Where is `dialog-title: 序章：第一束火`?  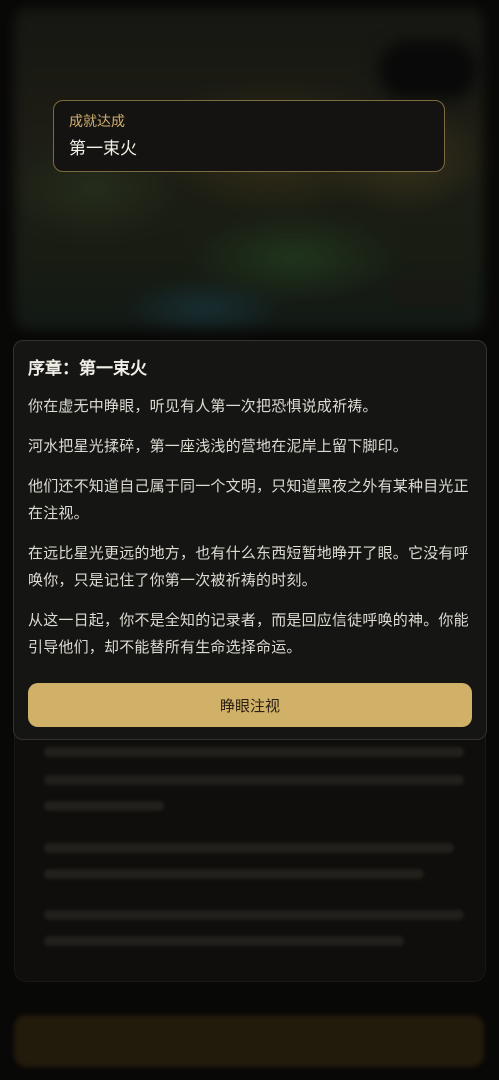 dialog-title: 序章：第一束火 is located at coordinates (87, 369).